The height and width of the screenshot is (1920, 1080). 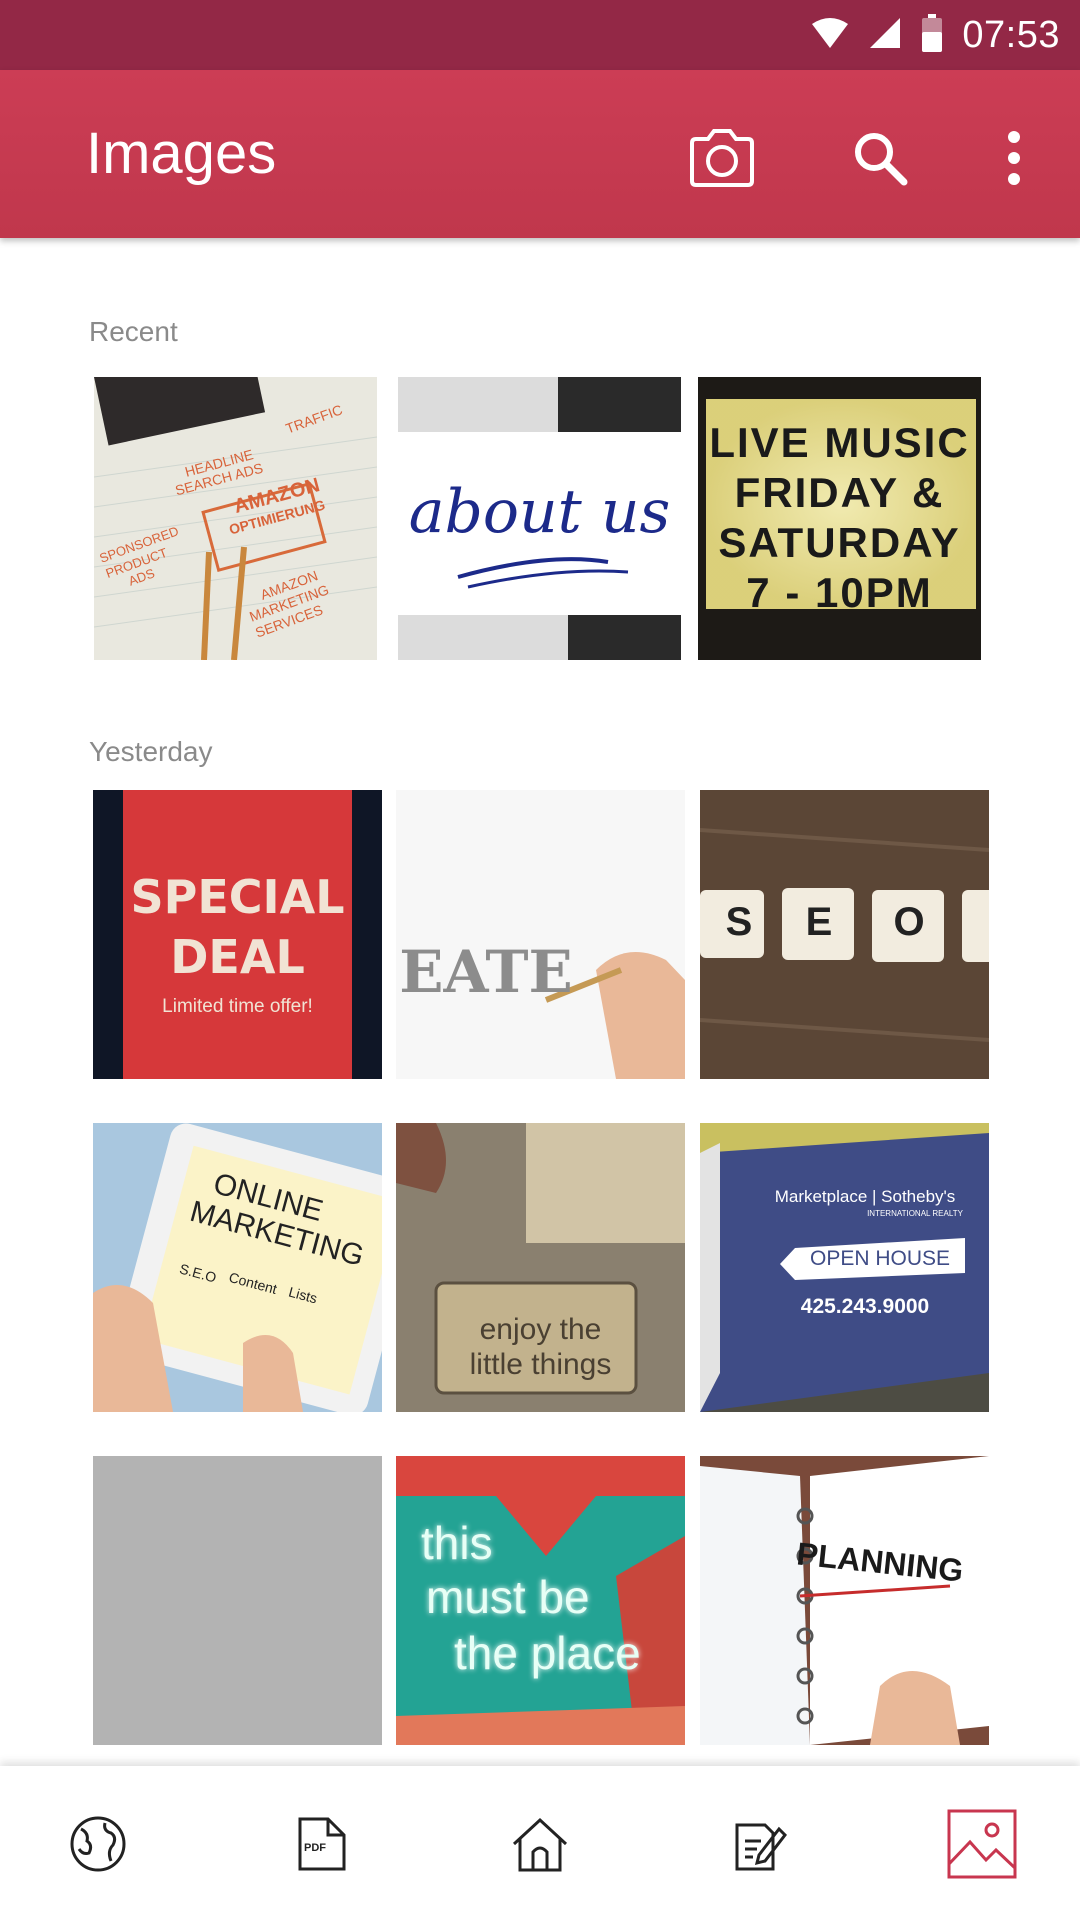 I want to click on globe-icon, so click(x=98, y=1844).